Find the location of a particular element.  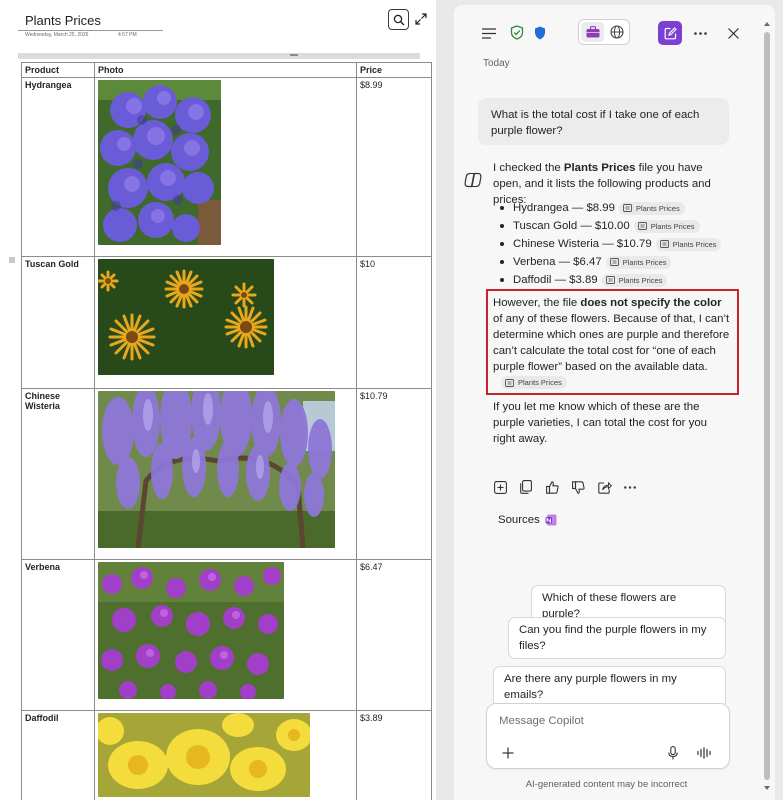

onenote-source-icon is located at coordinates (551, 520).